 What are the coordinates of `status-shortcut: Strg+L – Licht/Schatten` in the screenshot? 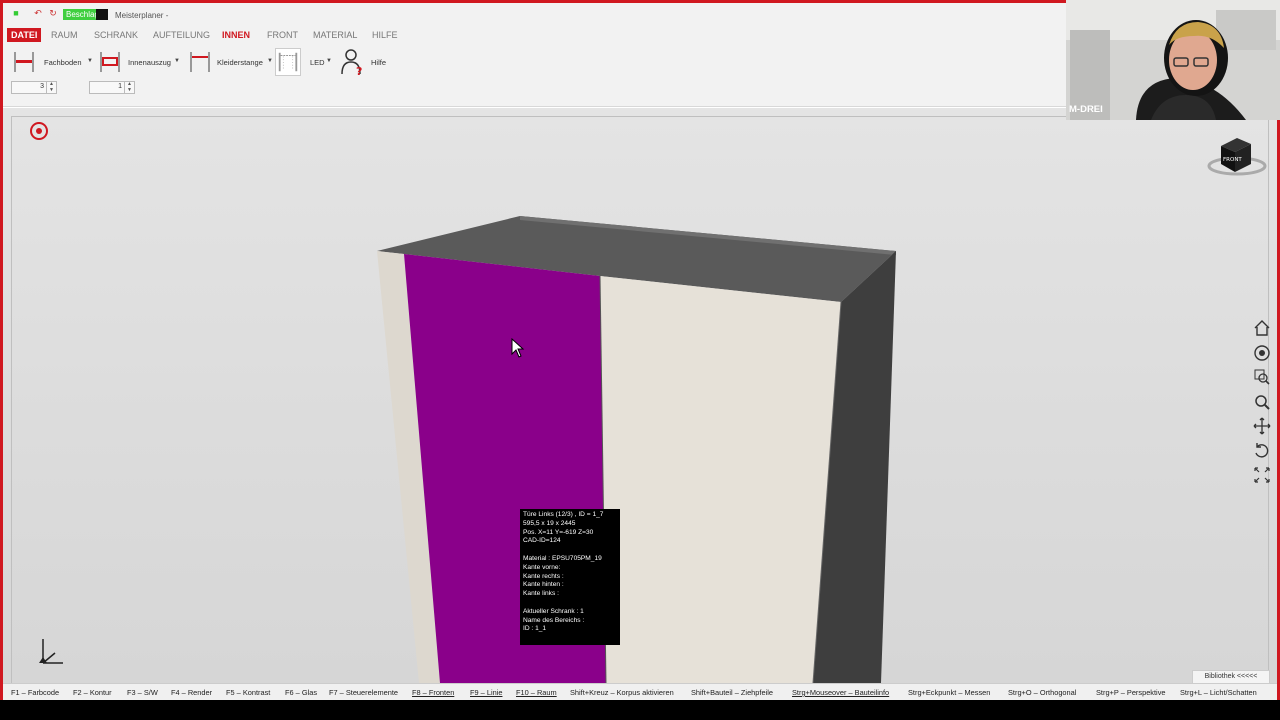 It's located at (1218, 692).